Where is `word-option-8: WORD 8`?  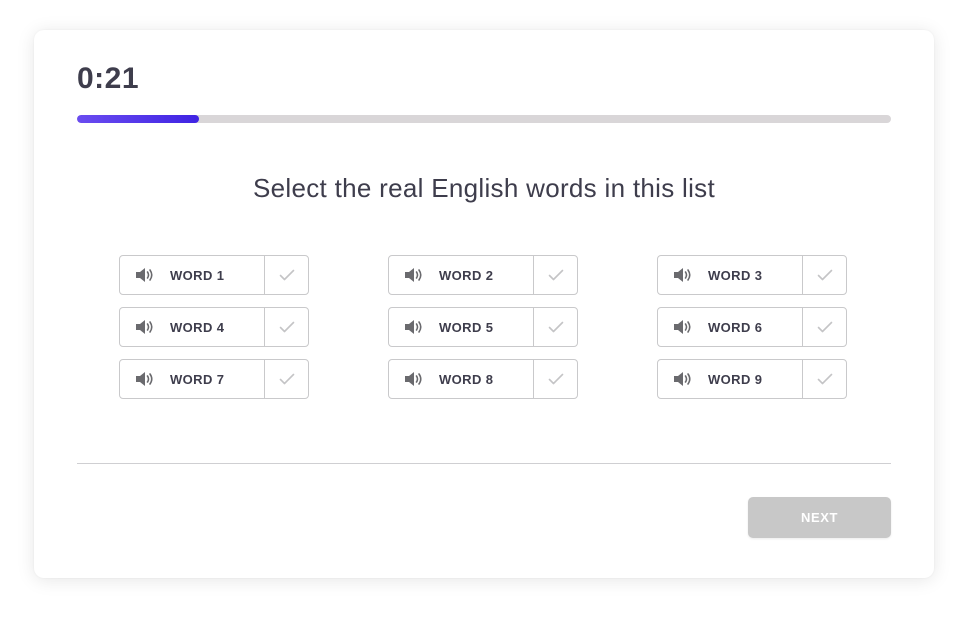
word-option-8: WORD 8 is located at coordinates (483, 379).